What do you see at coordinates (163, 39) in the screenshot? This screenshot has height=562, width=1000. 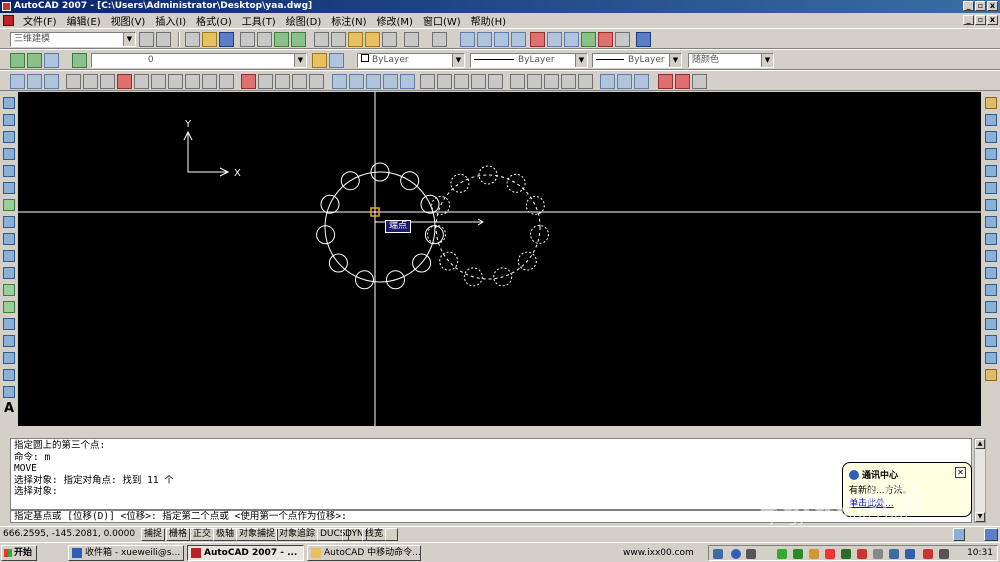 I see `workspace-save-icon` at bounding box center [163, 39].